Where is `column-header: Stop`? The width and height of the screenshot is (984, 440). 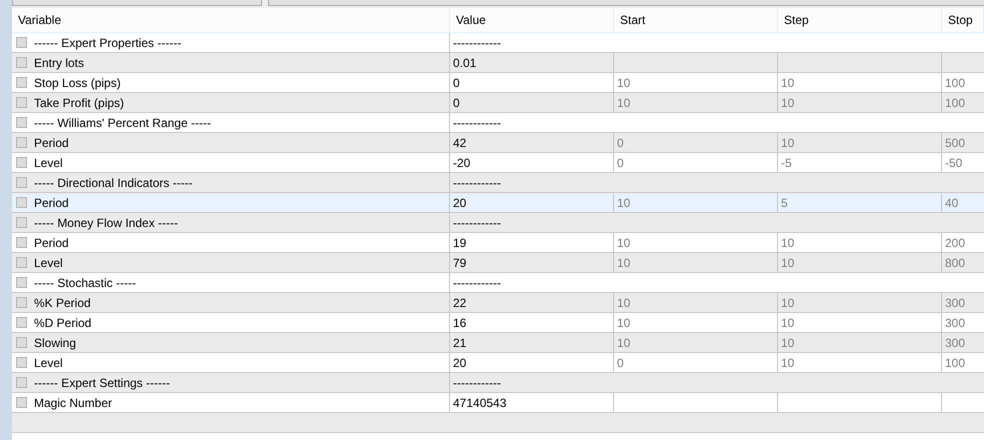
column-header: Stop is located at coordinates (963, 20).